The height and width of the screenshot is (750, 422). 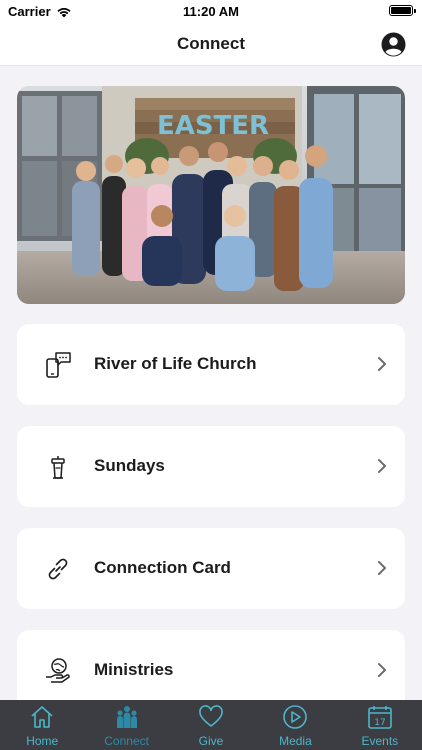 I want to click on status-bar: Carrier 11:20 AM, so click(x=211, y=11).